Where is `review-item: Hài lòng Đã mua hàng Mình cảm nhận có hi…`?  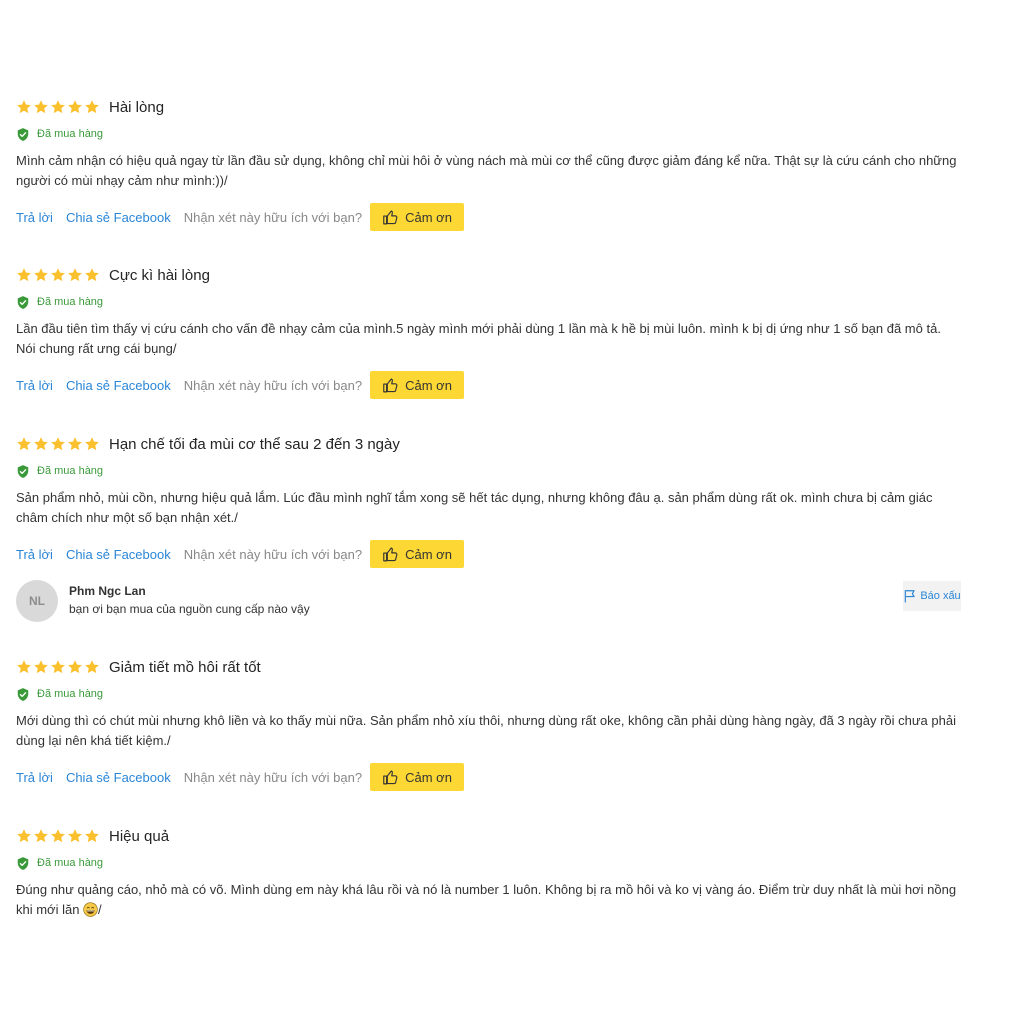 review-item: Hài lòng Đã mua hàng Mình cảm nhận có hi… is located at coordinates (488, 164).